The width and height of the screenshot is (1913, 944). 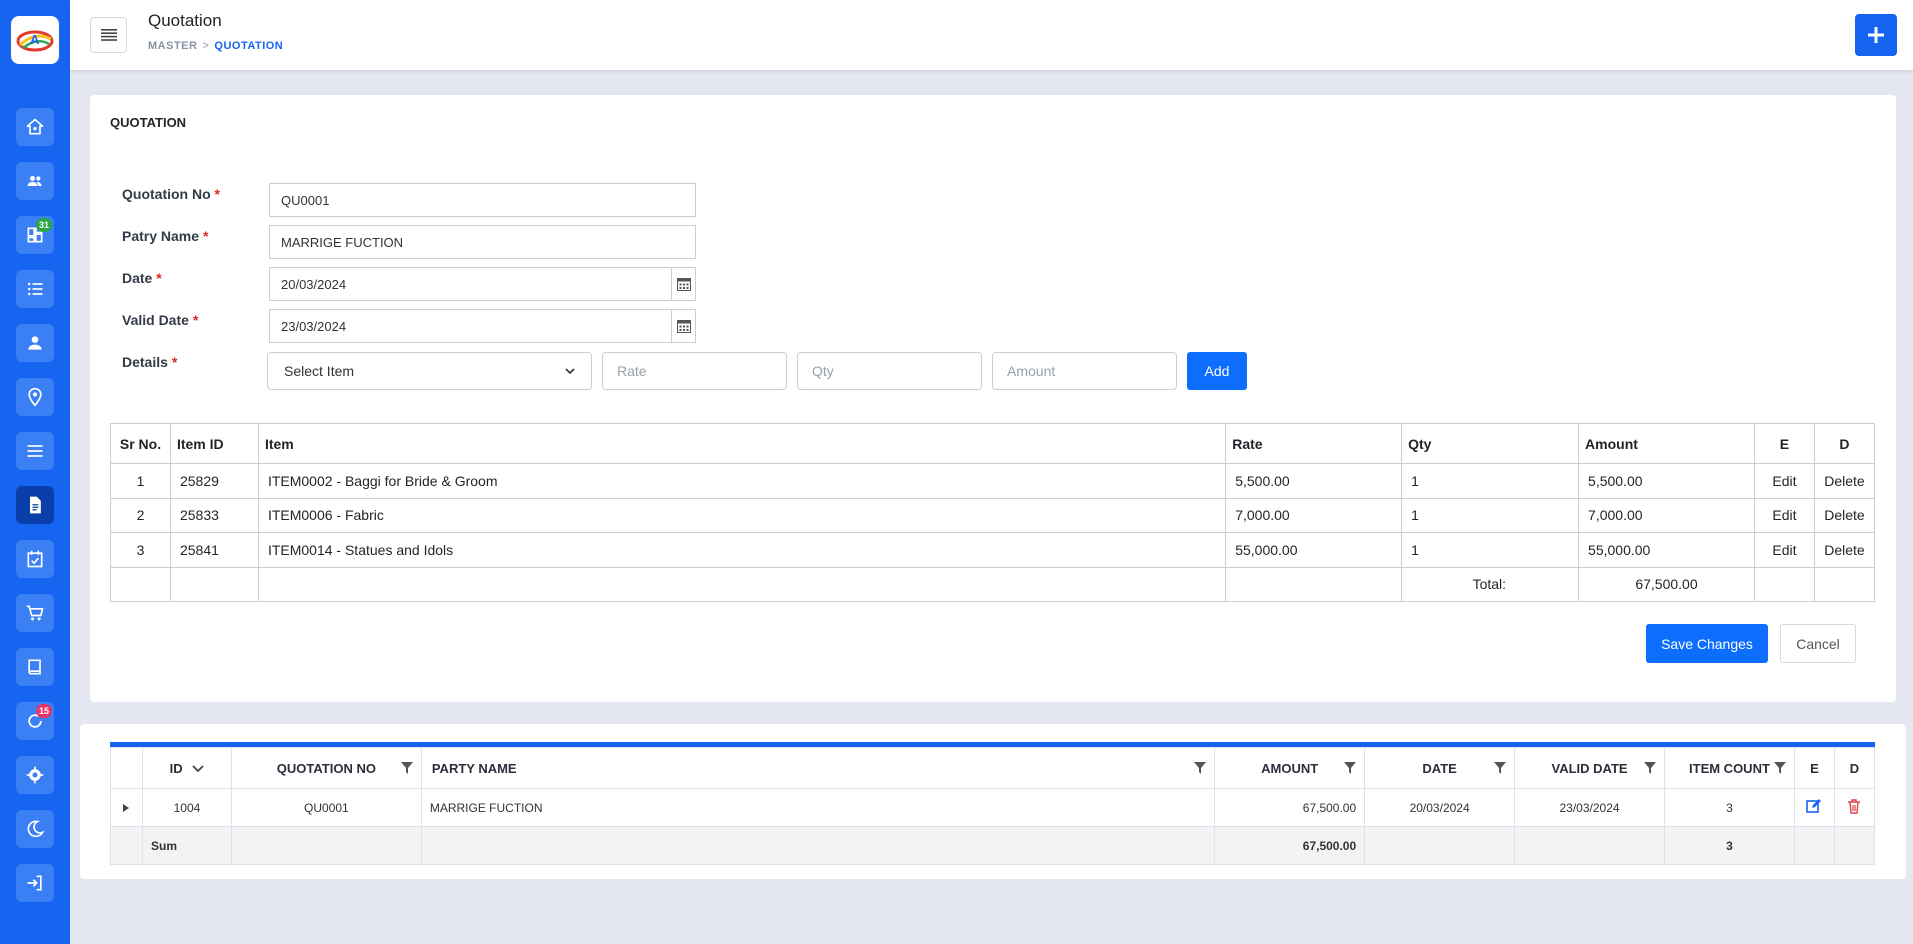 I want to click on nav-menu, so click(x=35, y=451).